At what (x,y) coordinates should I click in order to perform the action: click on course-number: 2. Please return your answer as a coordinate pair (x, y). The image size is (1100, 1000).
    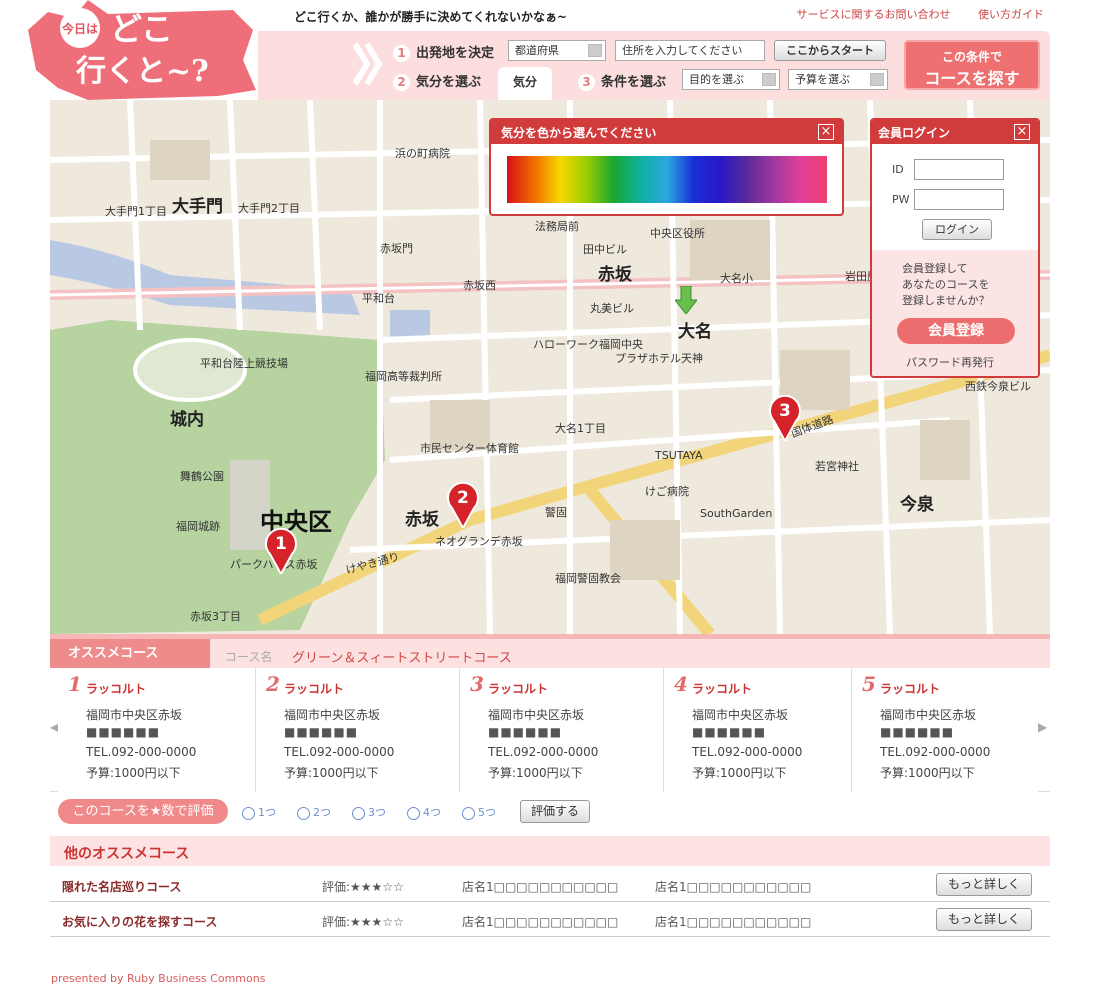
    Looking at the image, I should click on (273, 684).